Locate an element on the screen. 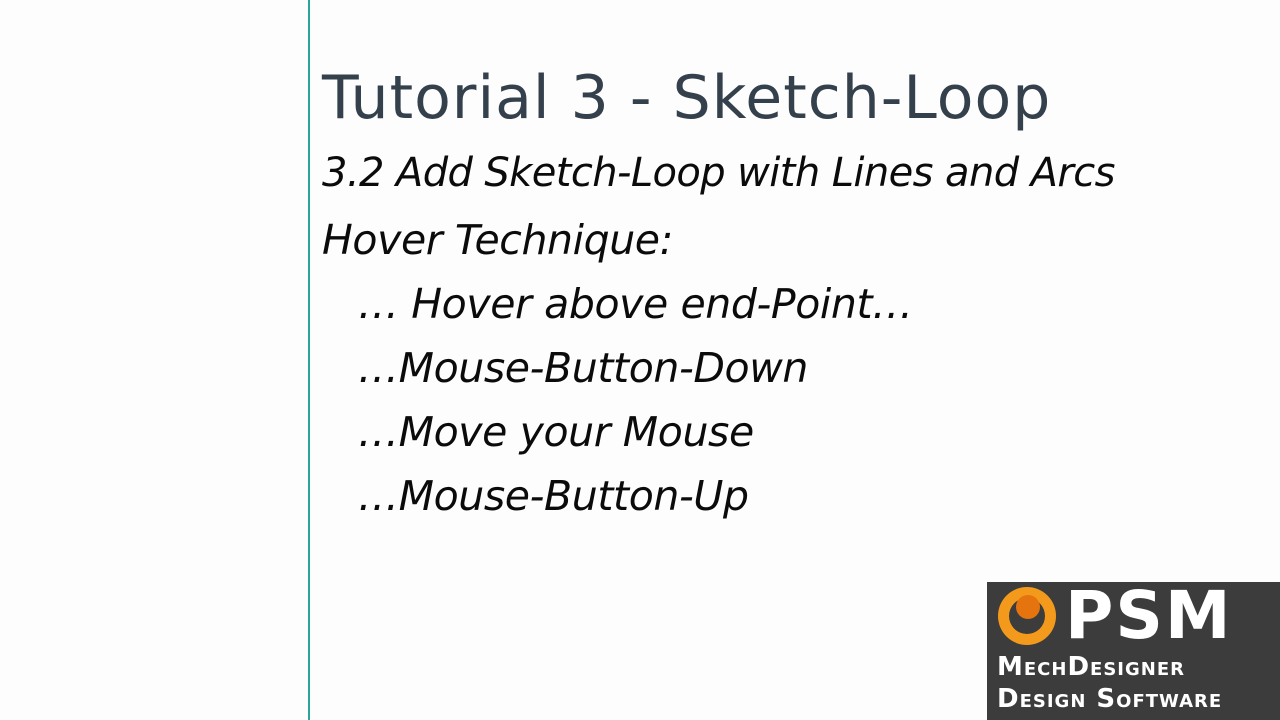  slide-subtitle: 3.2 Add Sketch-Loop with Lines and Arcs is located at coordinates (718, 173).